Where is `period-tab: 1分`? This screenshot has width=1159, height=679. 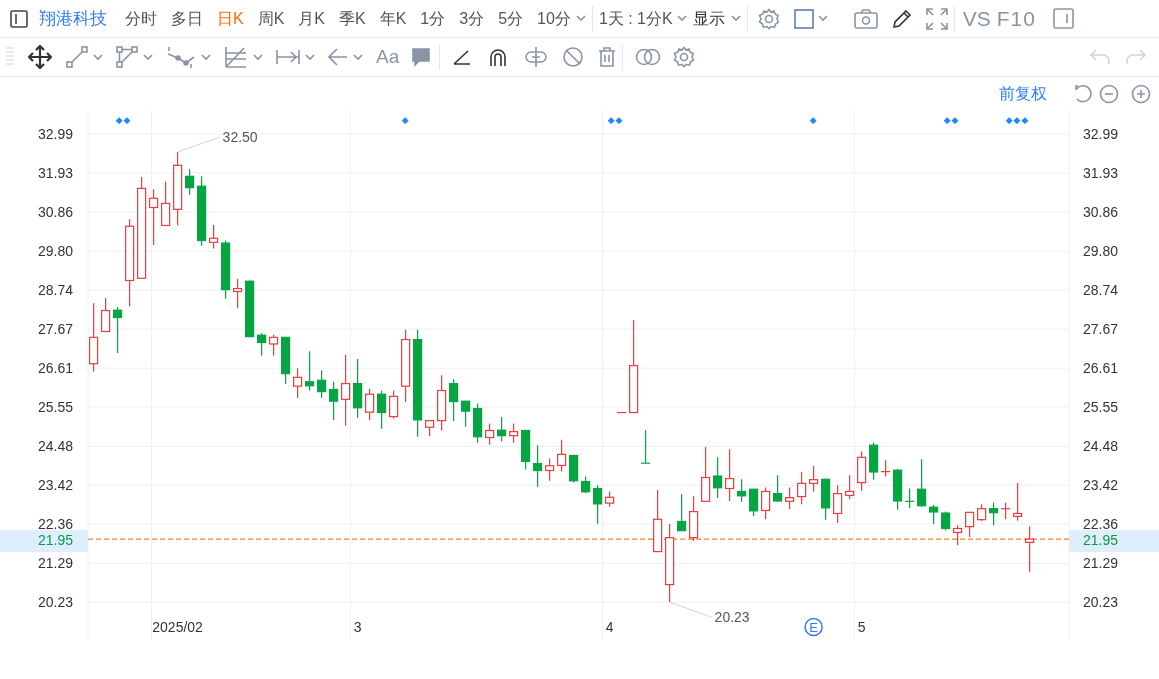 period-tab: 1分 is located at coordinates (433, 18).